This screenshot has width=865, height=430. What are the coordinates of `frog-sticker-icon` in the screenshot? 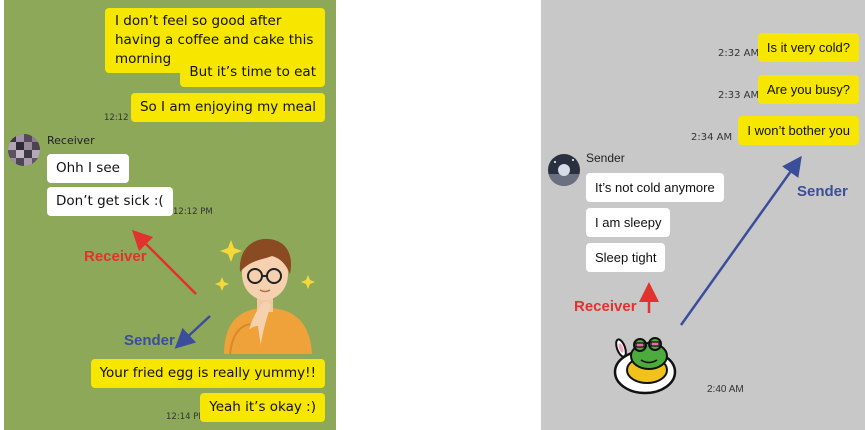 It's located at (645, 366).